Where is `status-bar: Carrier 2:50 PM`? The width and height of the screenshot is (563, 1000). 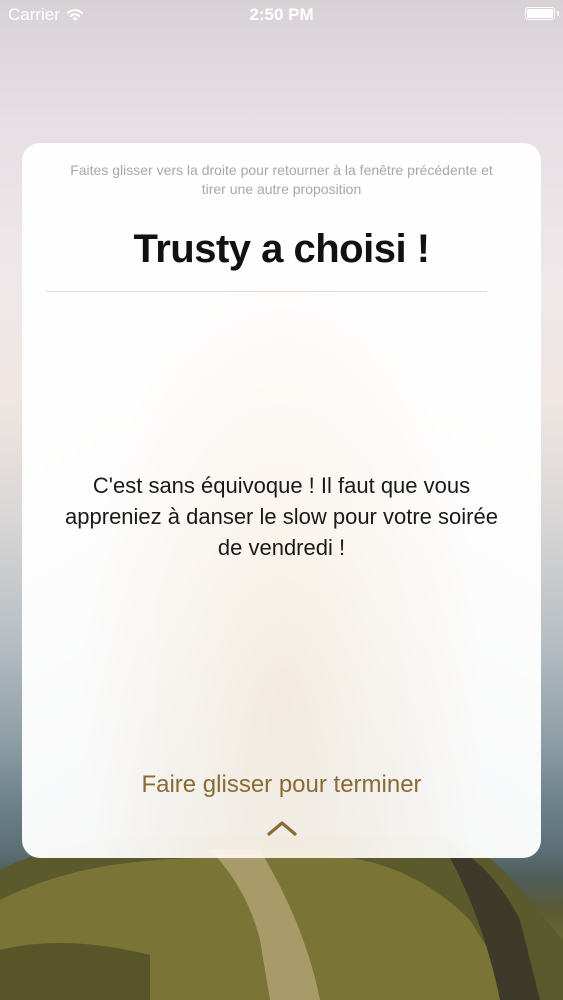
status-bar: Carrier 2:50 PM is located at coordinates (281, 15).